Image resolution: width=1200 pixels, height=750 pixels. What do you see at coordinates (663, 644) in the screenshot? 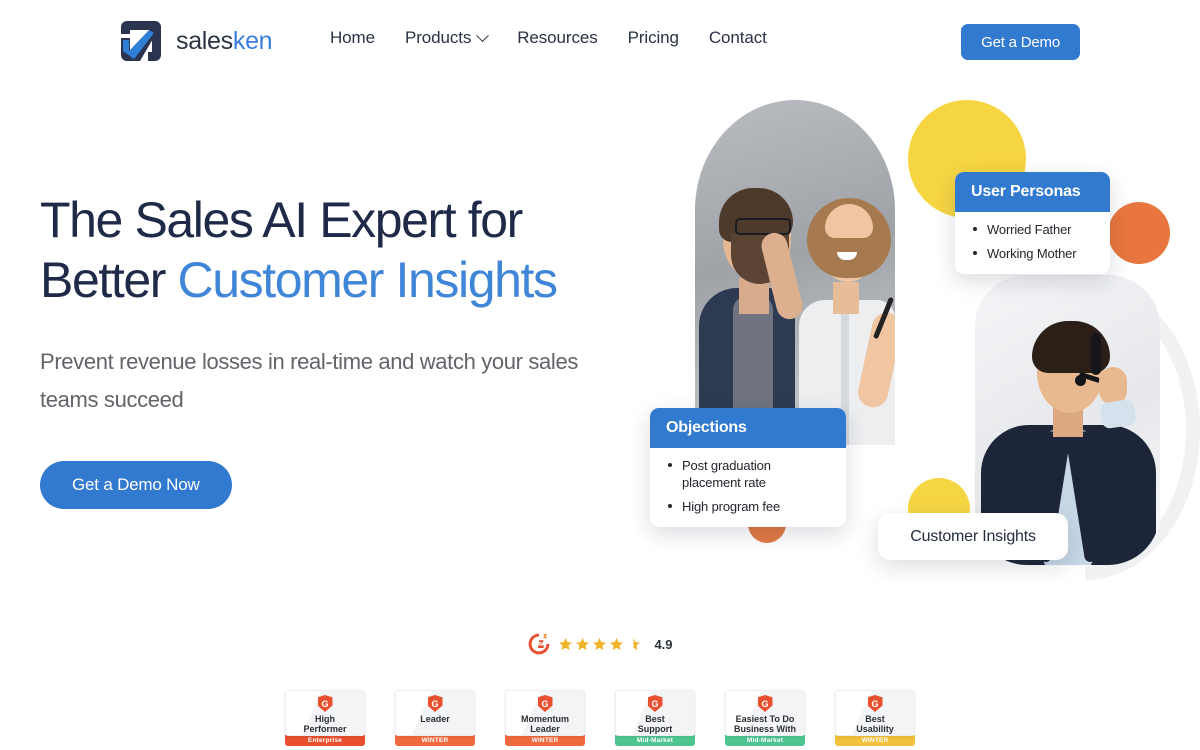
I see `rating-value: 4.9` at bounding box center [663, 644].